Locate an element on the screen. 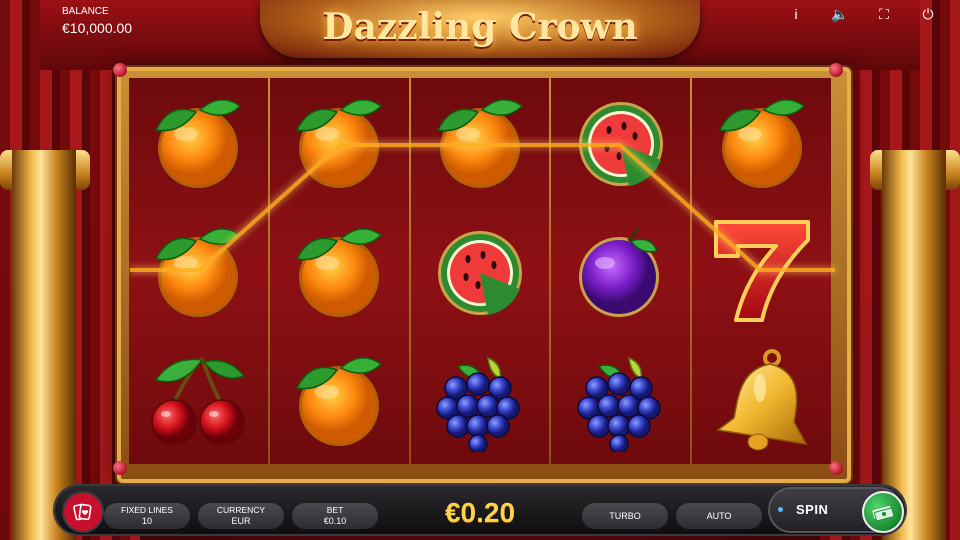 Image resolution: width=960 pixels, height=540 pixels. total-bet-amount: €0.20 is located at coordinates (480, 512).